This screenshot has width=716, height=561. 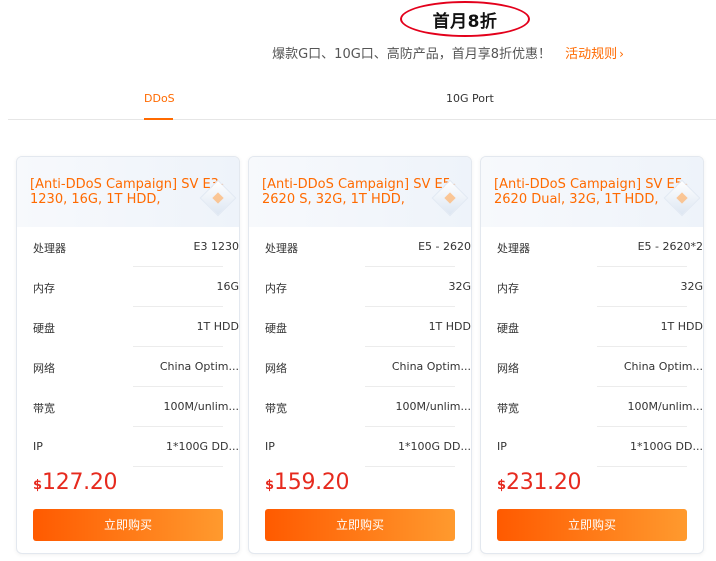 What do you see at coordinates (312, 482) in the screenshot?
I see `price-amount: 159.20` at bounding box center [312, 482].